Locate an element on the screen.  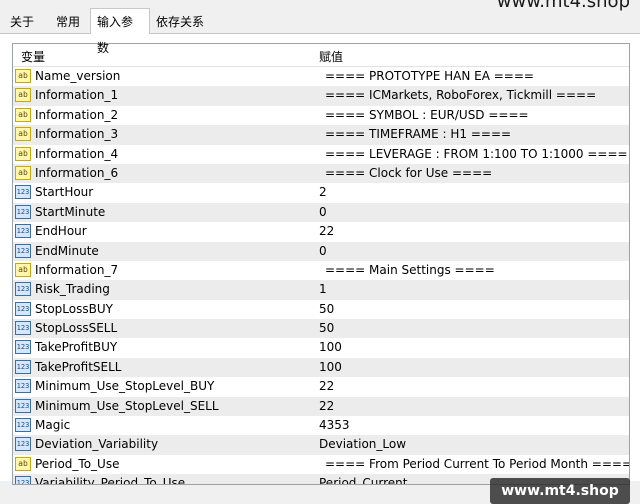
table-row: 123 EndMinute 0 is located at coordinates (321, 251).